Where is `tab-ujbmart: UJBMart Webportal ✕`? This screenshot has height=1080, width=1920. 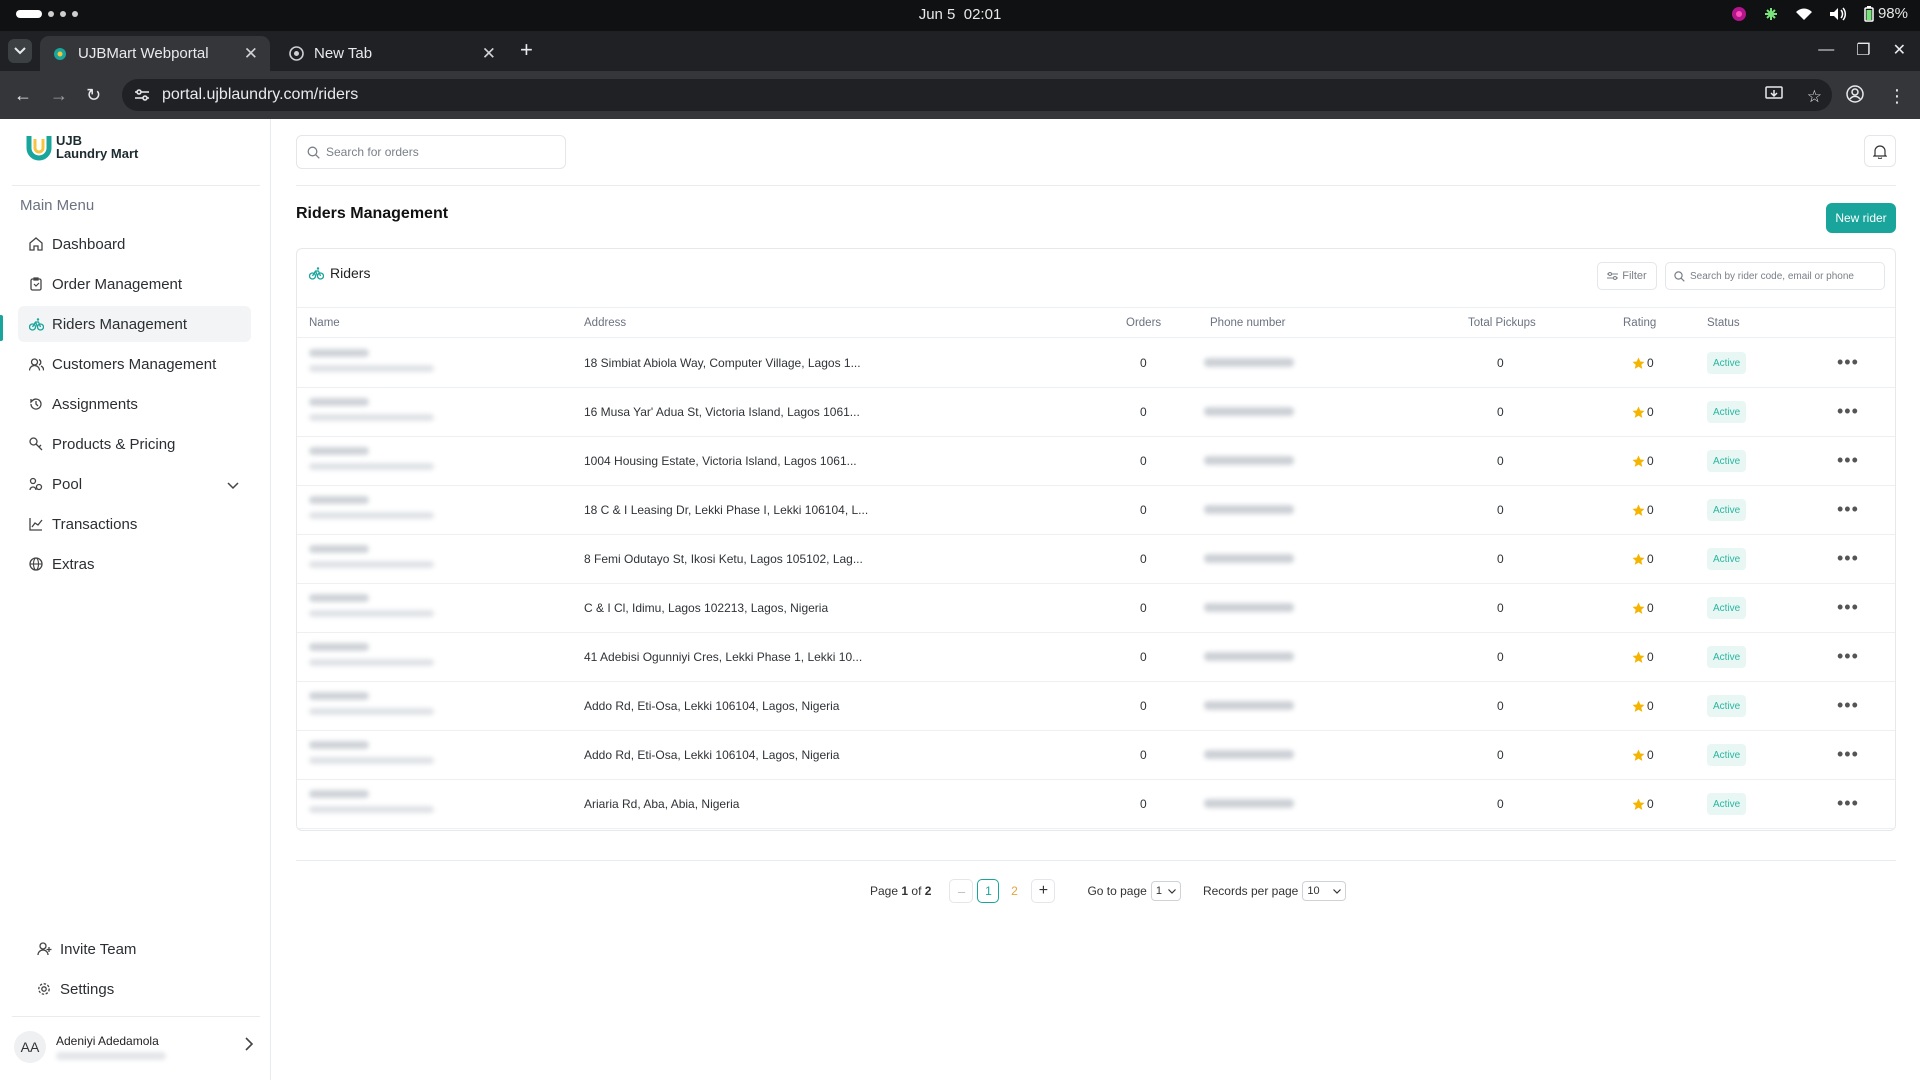
tab-ujbmart: UJBMart Webportal ✕ is located at coordinates (155, 53).